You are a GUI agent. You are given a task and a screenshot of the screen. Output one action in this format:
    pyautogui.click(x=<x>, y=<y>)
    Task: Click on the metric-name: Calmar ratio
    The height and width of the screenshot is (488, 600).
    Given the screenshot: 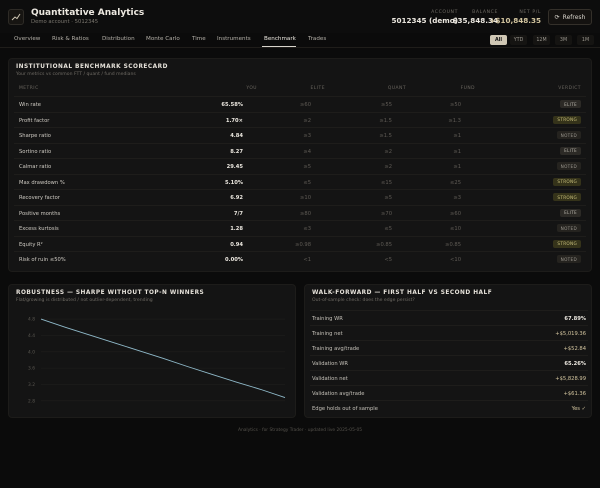 What is the action you would take?
    pyautogui.click(x=35, y=167)
    